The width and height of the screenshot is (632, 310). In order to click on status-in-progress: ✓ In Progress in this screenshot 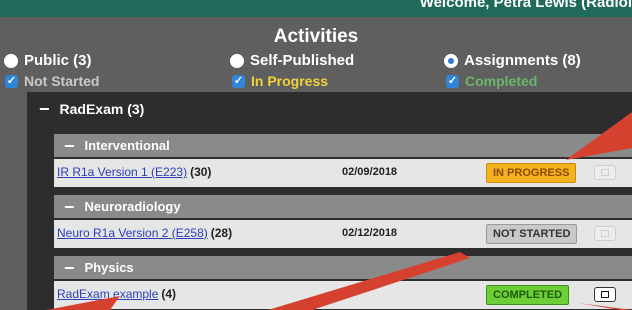, I will do `click(280, 81)`.